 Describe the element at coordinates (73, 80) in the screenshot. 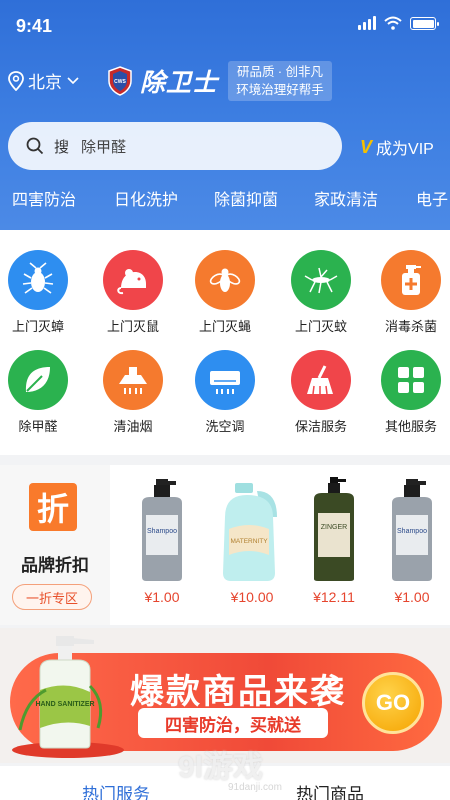

I see `chevron-down-icon` at that location.